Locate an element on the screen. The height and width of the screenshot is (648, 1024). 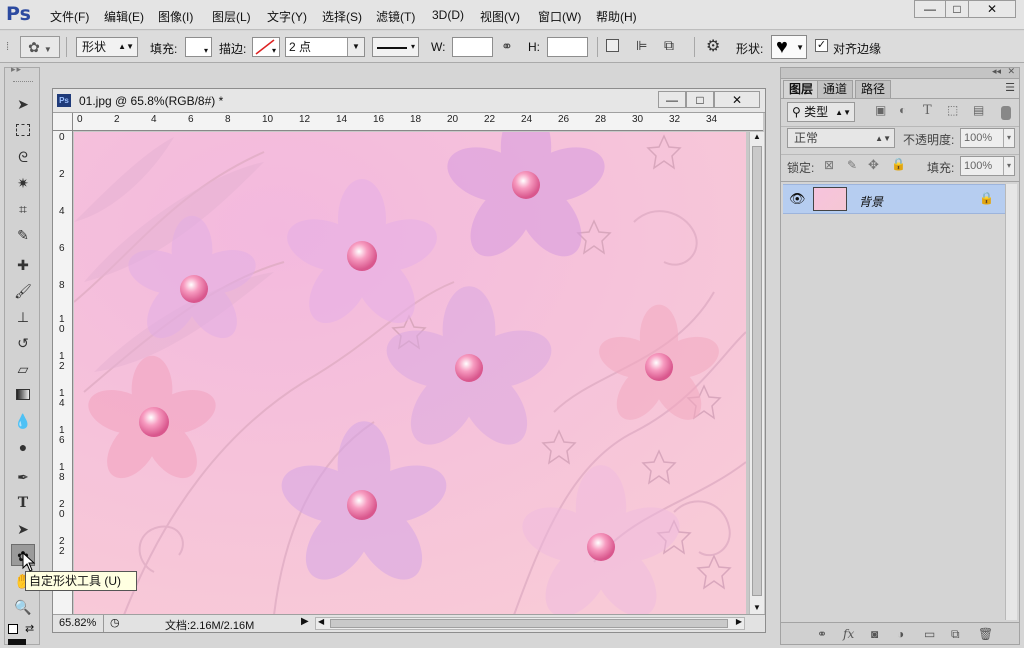
menu-help: 帮助(H) is located at coordinates (616, 16).